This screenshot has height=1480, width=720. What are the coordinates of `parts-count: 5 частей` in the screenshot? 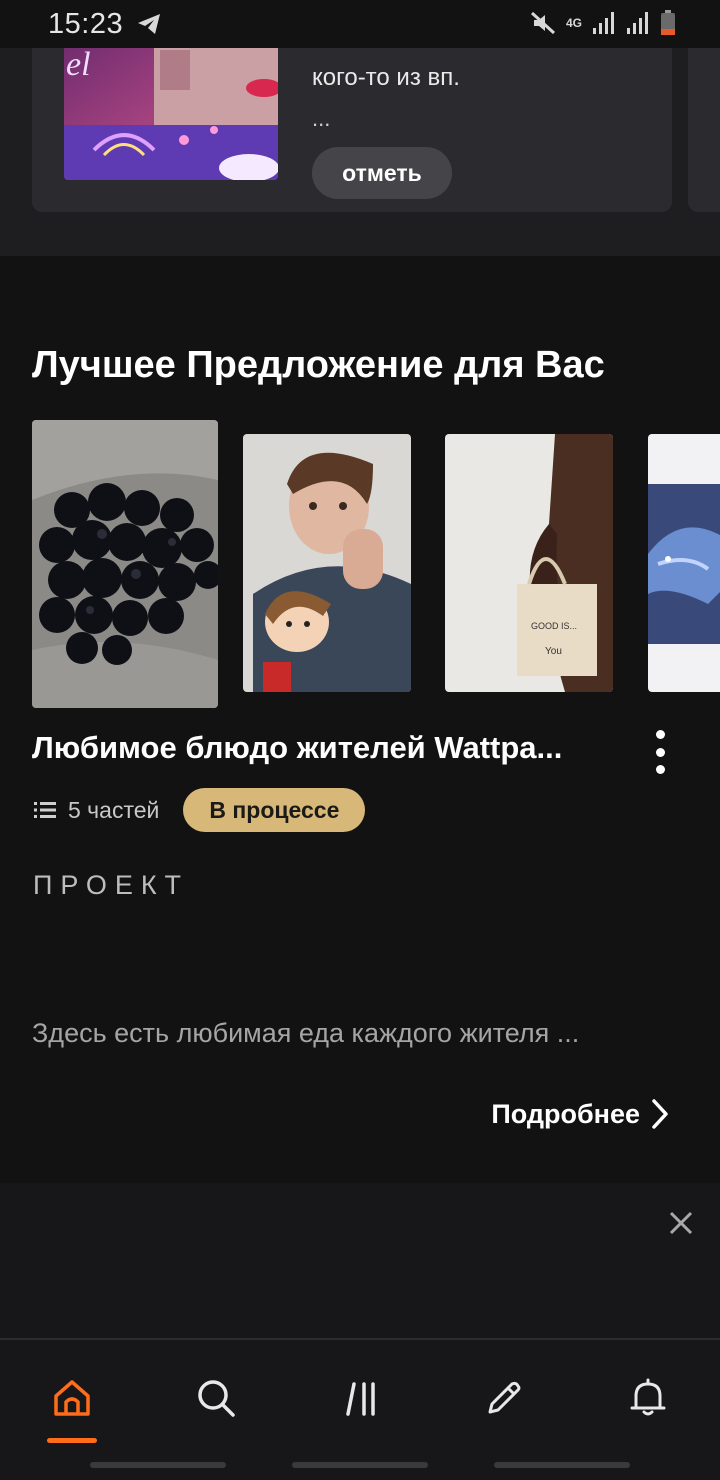 It's located at (114, 809).